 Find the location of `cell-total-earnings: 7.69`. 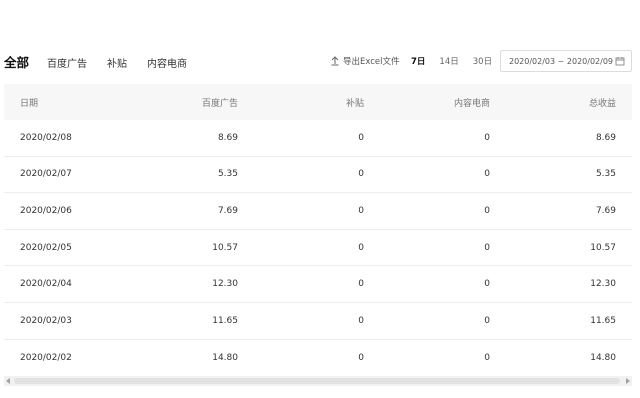

cell-total-earnings: 7.69 is located at coordinates (605, 210).